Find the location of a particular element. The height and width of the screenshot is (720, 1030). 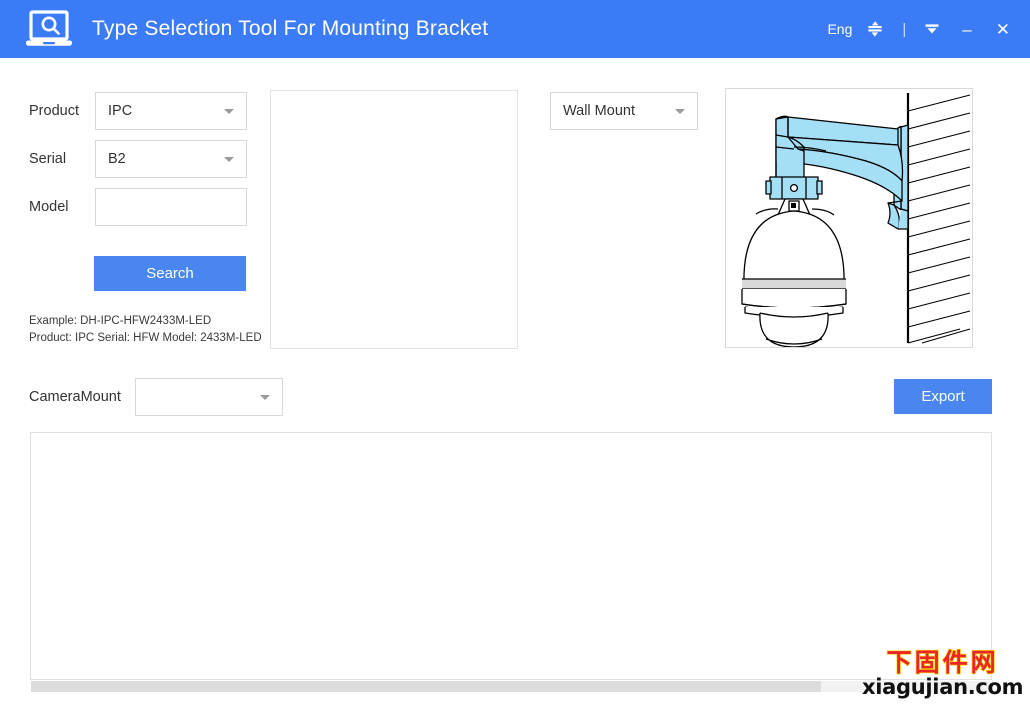

close-icon: ✕ is located at coordinates (1000, 29).